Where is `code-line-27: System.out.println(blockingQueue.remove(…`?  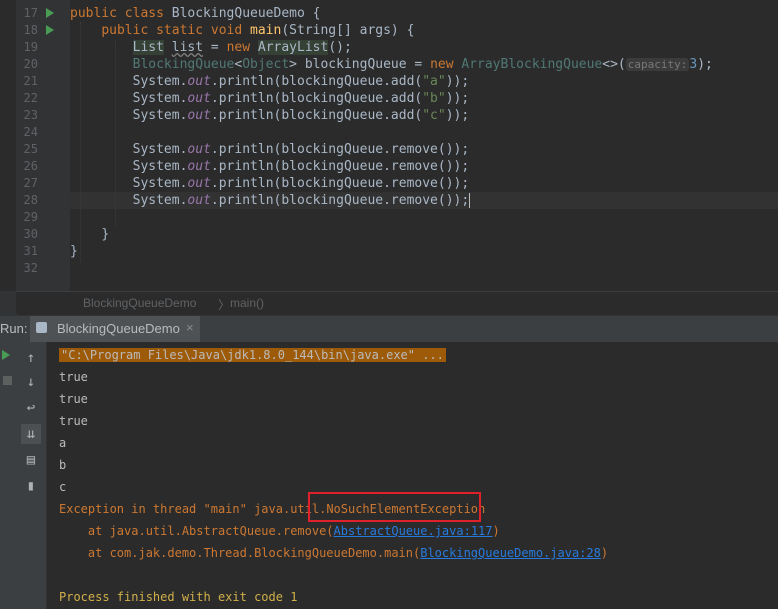
code-line-27: System.out.println(blockingQueue.remove(… is located at coordinates (270, 183).